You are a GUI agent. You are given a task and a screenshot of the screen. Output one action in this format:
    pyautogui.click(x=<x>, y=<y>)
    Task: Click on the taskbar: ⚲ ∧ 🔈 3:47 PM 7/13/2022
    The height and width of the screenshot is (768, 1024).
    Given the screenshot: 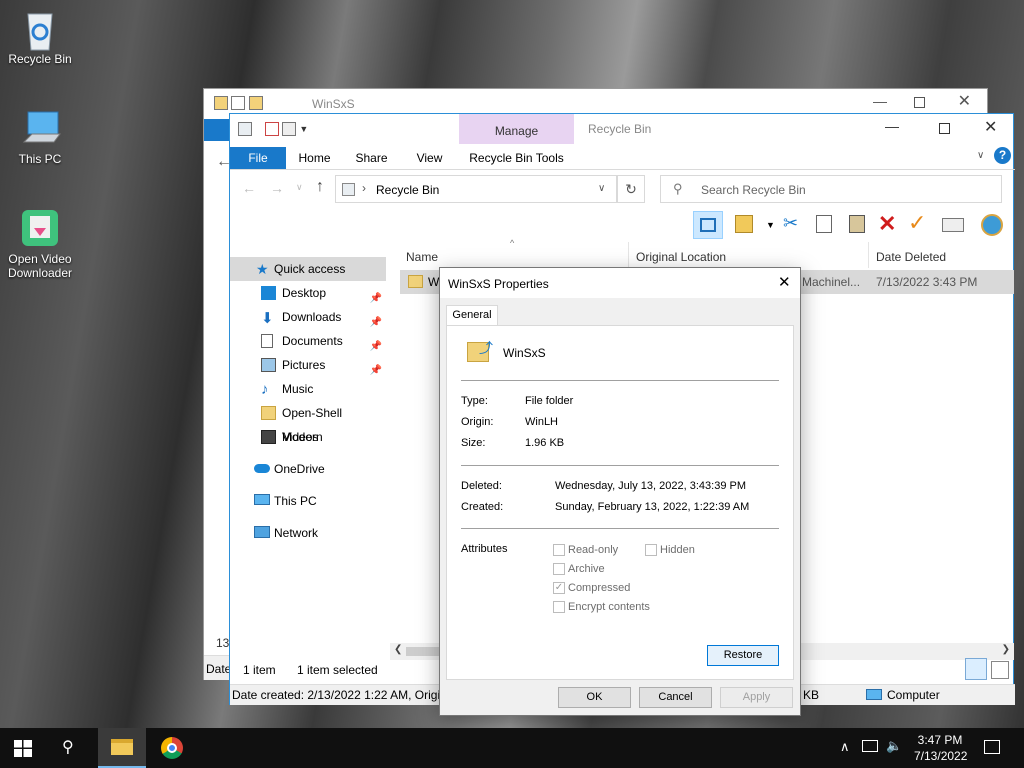 What is the action you would take?
    pyautogui.click(x=512, y=748)
    